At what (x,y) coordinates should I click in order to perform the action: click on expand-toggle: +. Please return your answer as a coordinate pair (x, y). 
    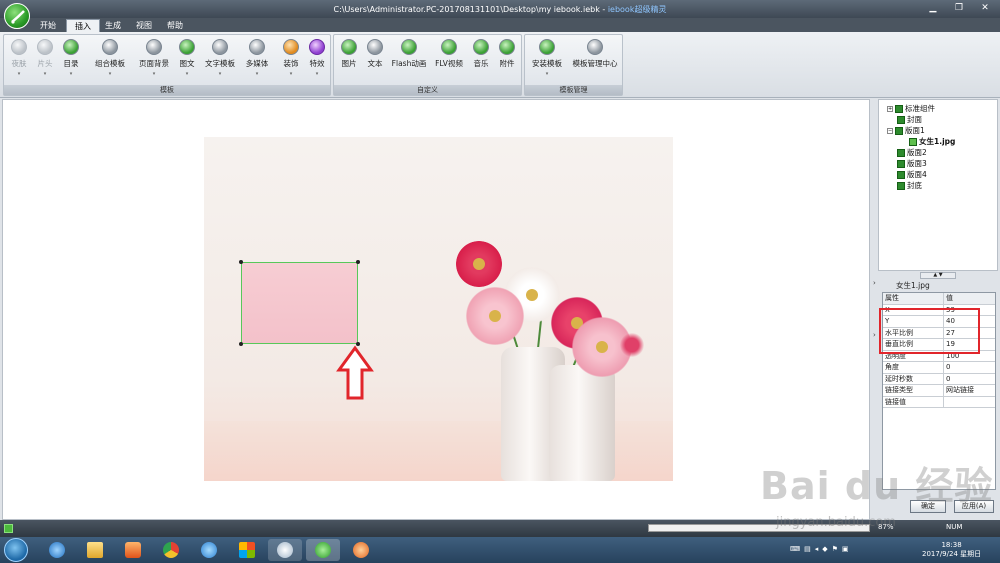
    Looking at the image, I should click on (890, 108).